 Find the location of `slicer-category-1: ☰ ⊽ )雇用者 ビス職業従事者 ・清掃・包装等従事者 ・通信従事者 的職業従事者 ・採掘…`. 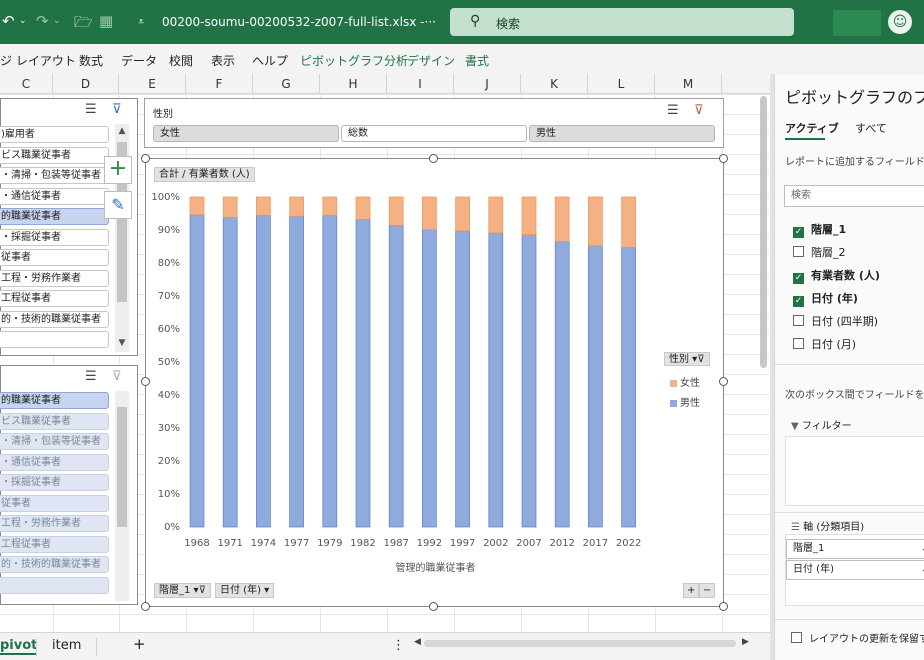

slicer-category-1: ☰ ⊽ )雇用者 ビス職業従事者 ・清掃・包装等従事者 ・通信従事者 的職業従事者 ・採掘… is located at coordinates (69, 227).